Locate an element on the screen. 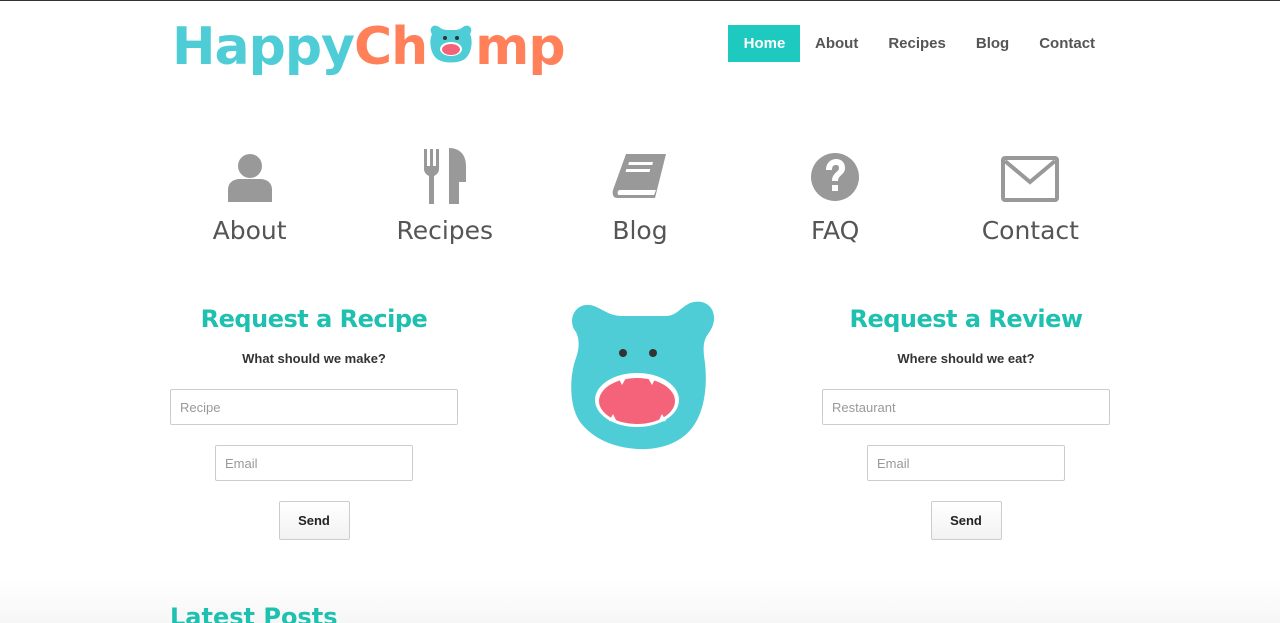 Image resolution: width=1280 pixels, height=623 pixels. logo: HappyCh mp is located at coordinates (369, 45).